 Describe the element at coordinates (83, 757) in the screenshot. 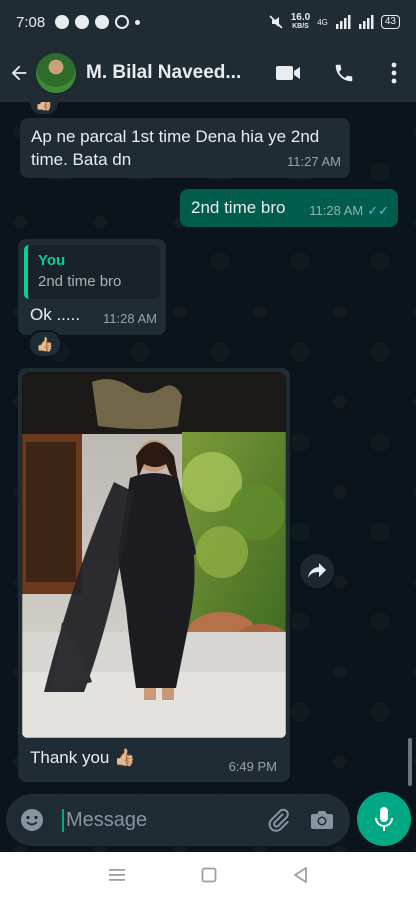

I see `image-caption: Thank you 👍🏼` at that location.